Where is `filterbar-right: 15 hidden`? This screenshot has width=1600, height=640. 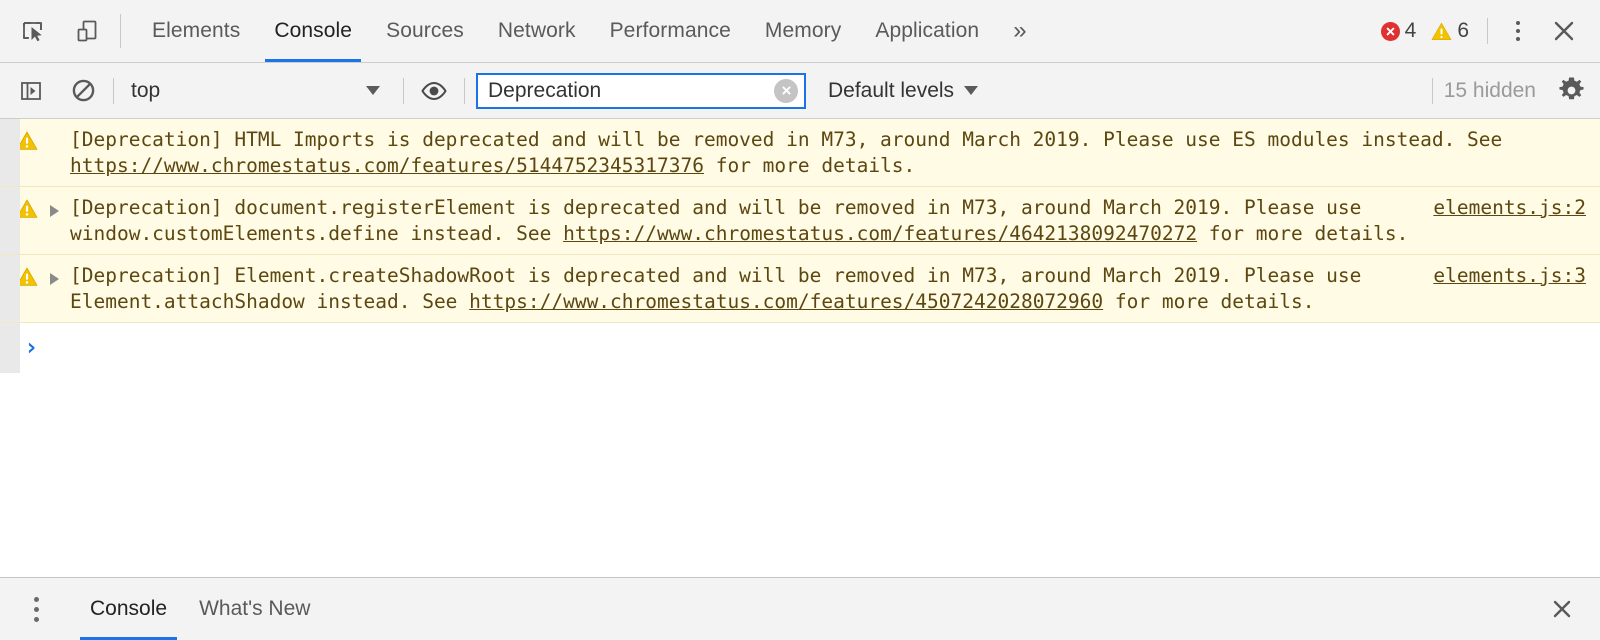
filterbar-right: 15 hidden is located at coordinates (1505, 91).